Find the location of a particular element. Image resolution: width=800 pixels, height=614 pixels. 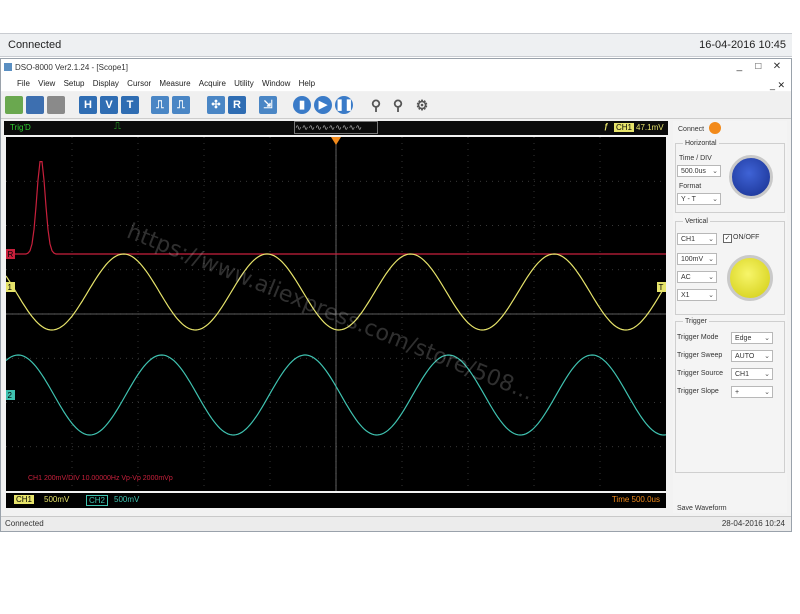

trigger-channel: CH1 is located at coordinates (624, 127).